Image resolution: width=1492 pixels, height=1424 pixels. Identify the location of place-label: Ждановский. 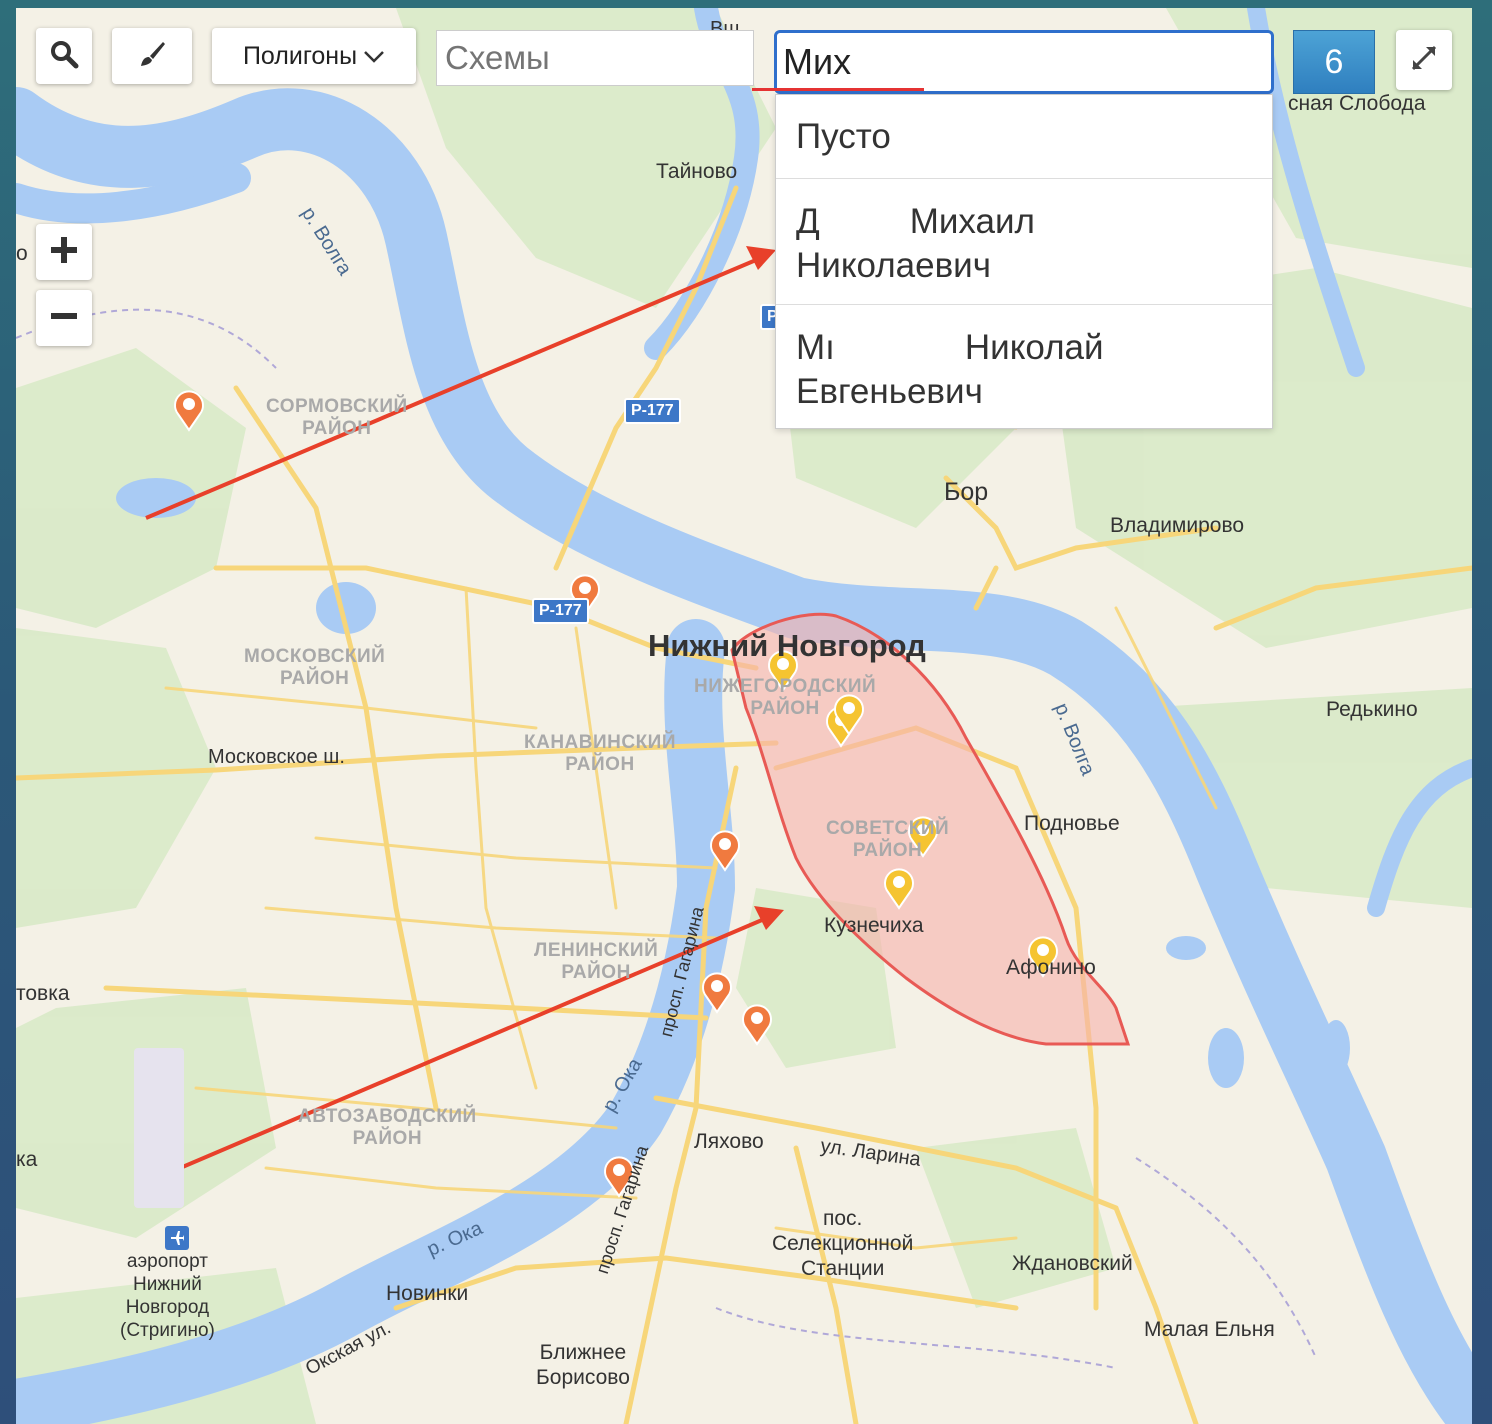
(1072, 1263).